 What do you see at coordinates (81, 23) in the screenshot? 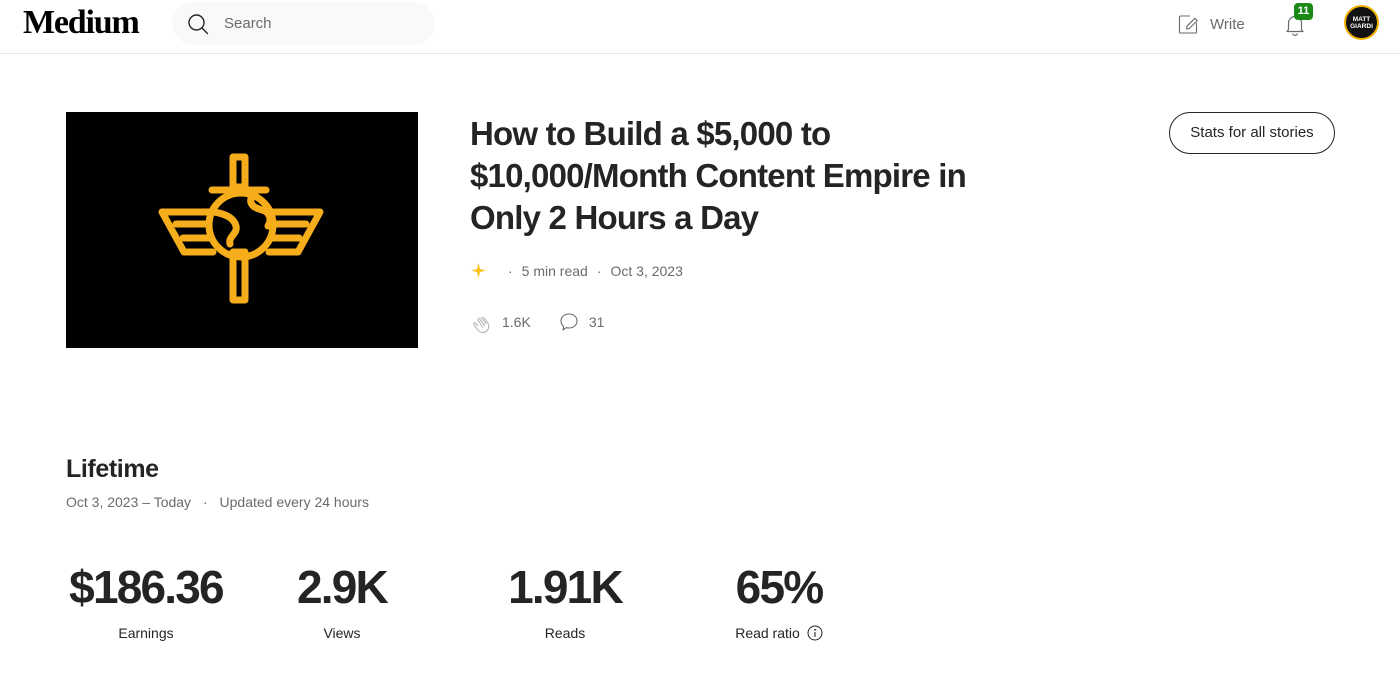
I see `medium-logo: Medium` at bounding box center [81, 23].